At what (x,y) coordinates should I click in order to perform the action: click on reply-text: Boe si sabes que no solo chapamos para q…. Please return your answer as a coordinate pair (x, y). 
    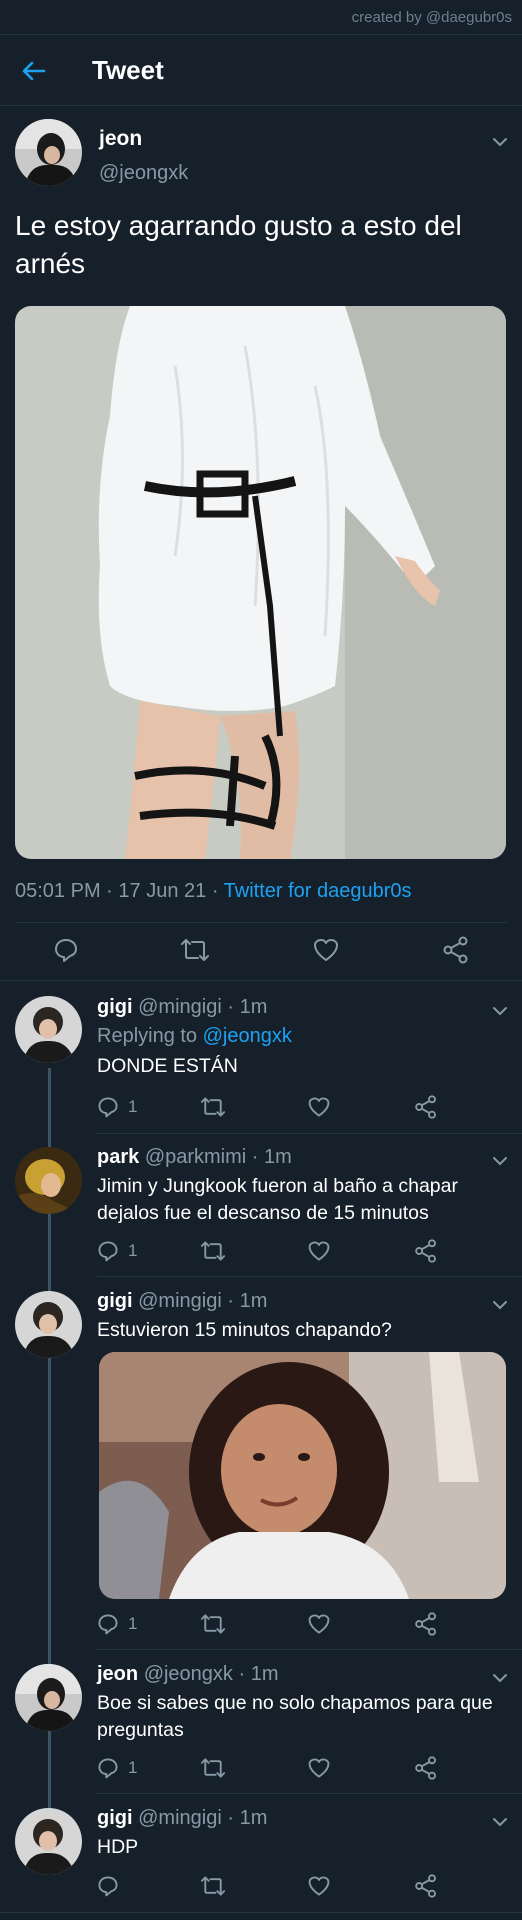
    Looking at the image, I should click on (295, 1716).